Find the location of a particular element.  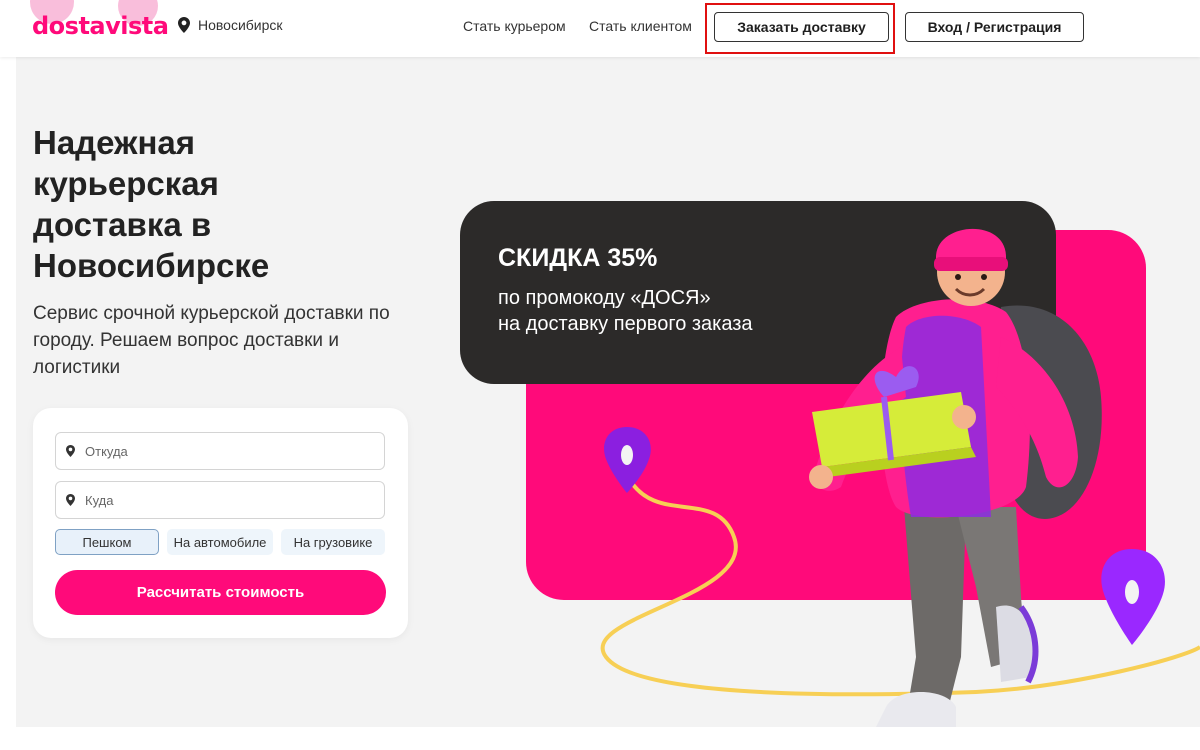

logo-text: dostavista is located at coordinates (100, 26).